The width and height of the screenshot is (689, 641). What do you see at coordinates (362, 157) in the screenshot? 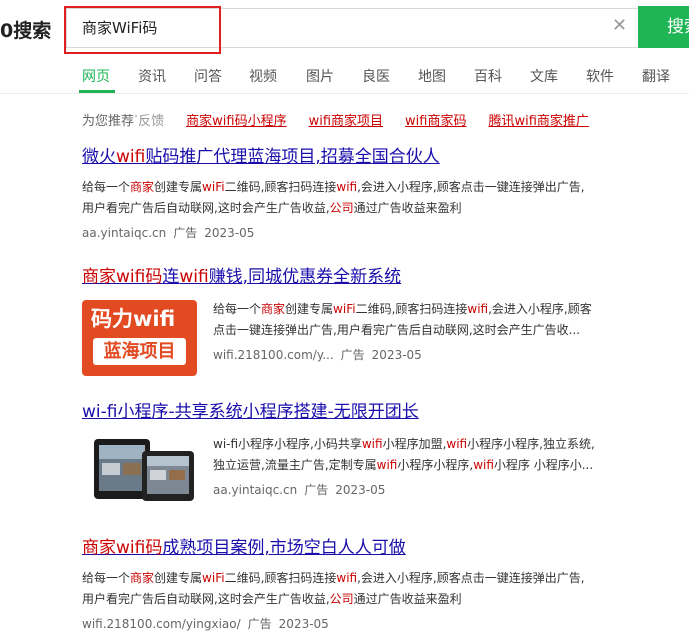
I see `result-title: 微火wifi贴码推广代理蓝海项目,招募全国合伙人` at bounding box center [362, 157].